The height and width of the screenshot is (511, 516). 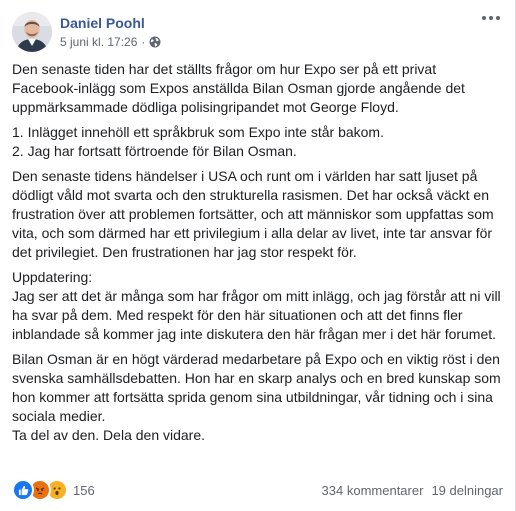 I want to click on more-options-icon, so click(x=491, y=18).